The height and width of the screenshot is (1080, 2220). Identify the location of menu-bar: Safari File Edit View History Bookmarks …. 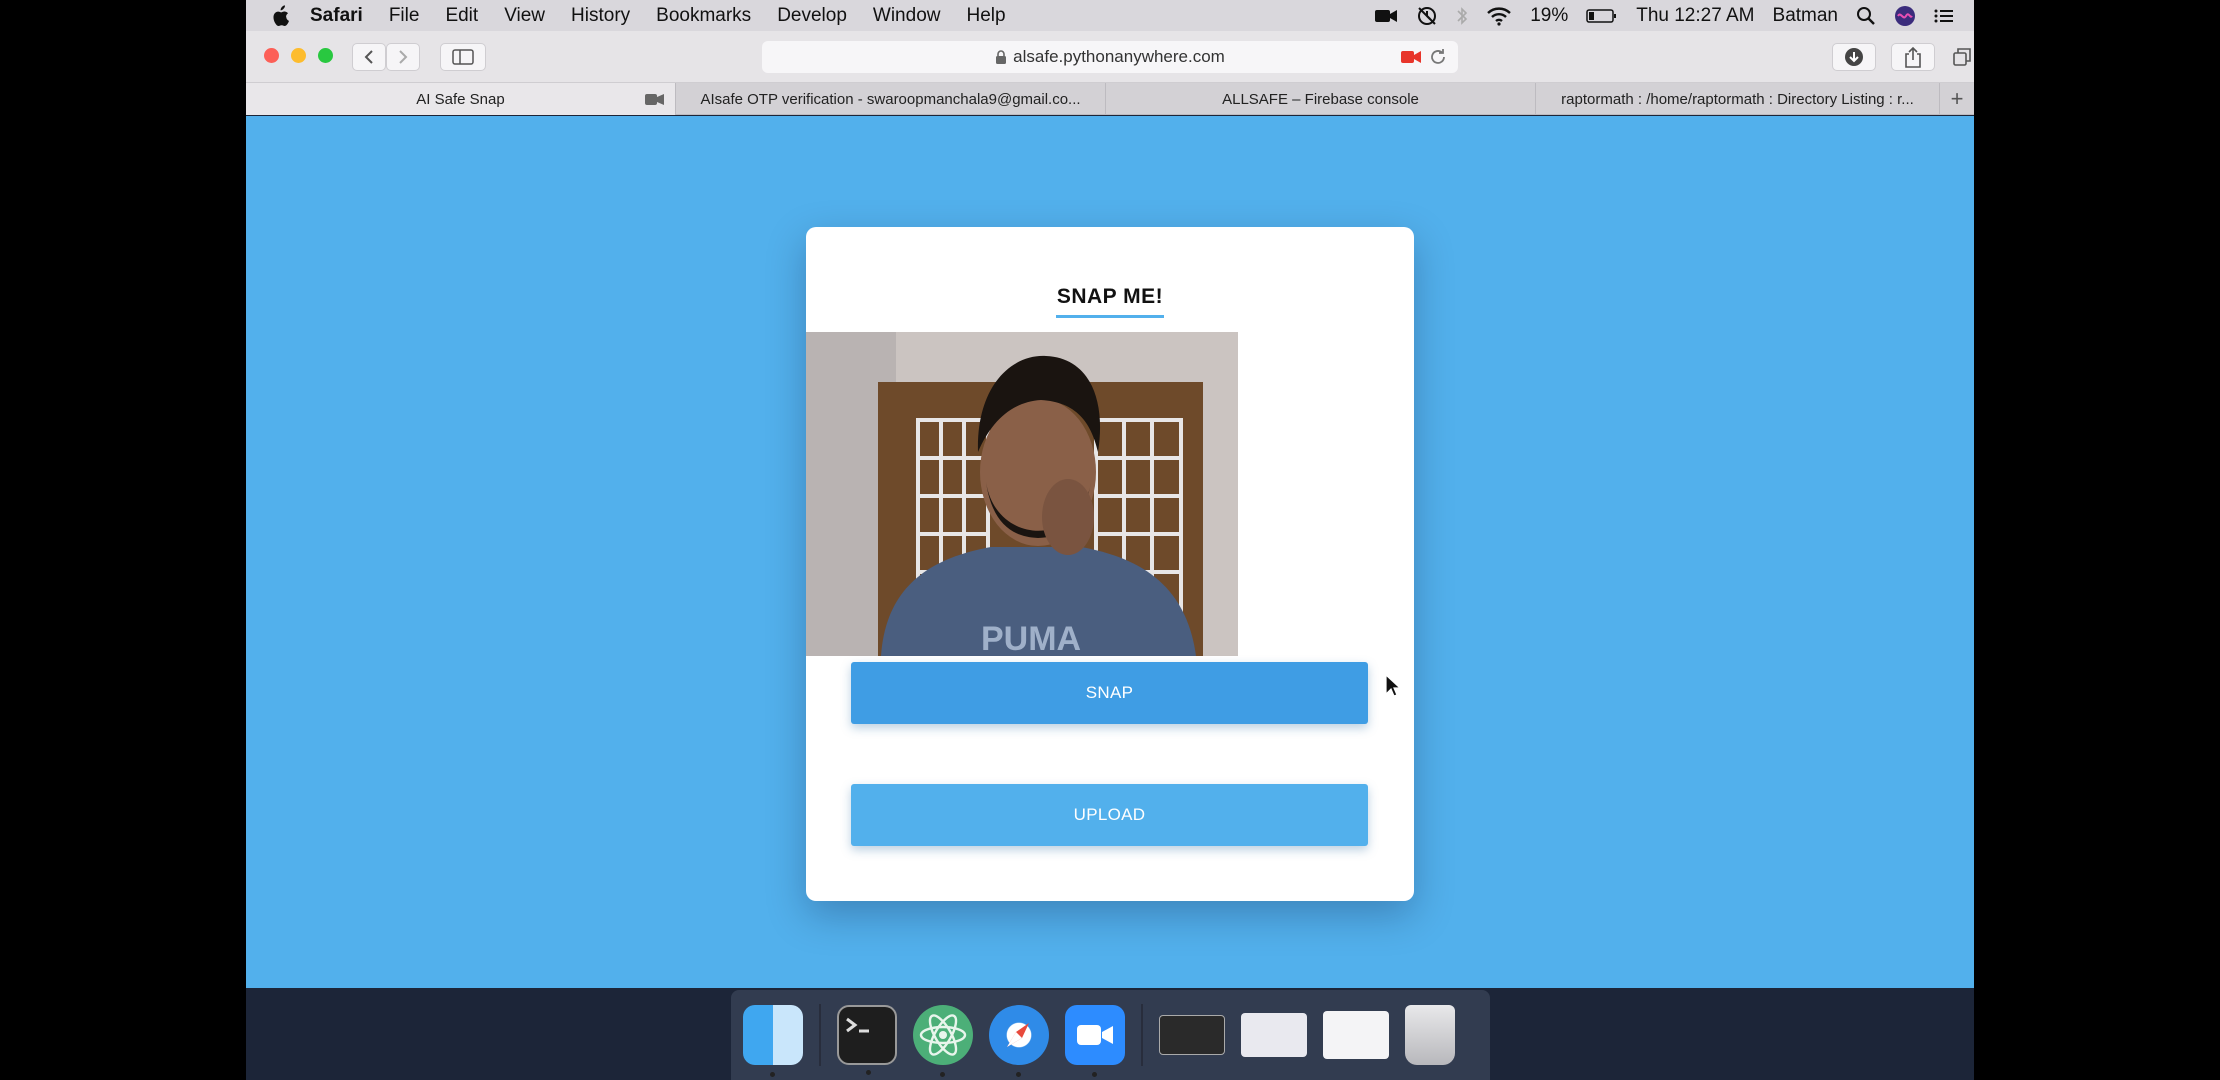
(1110, 15).